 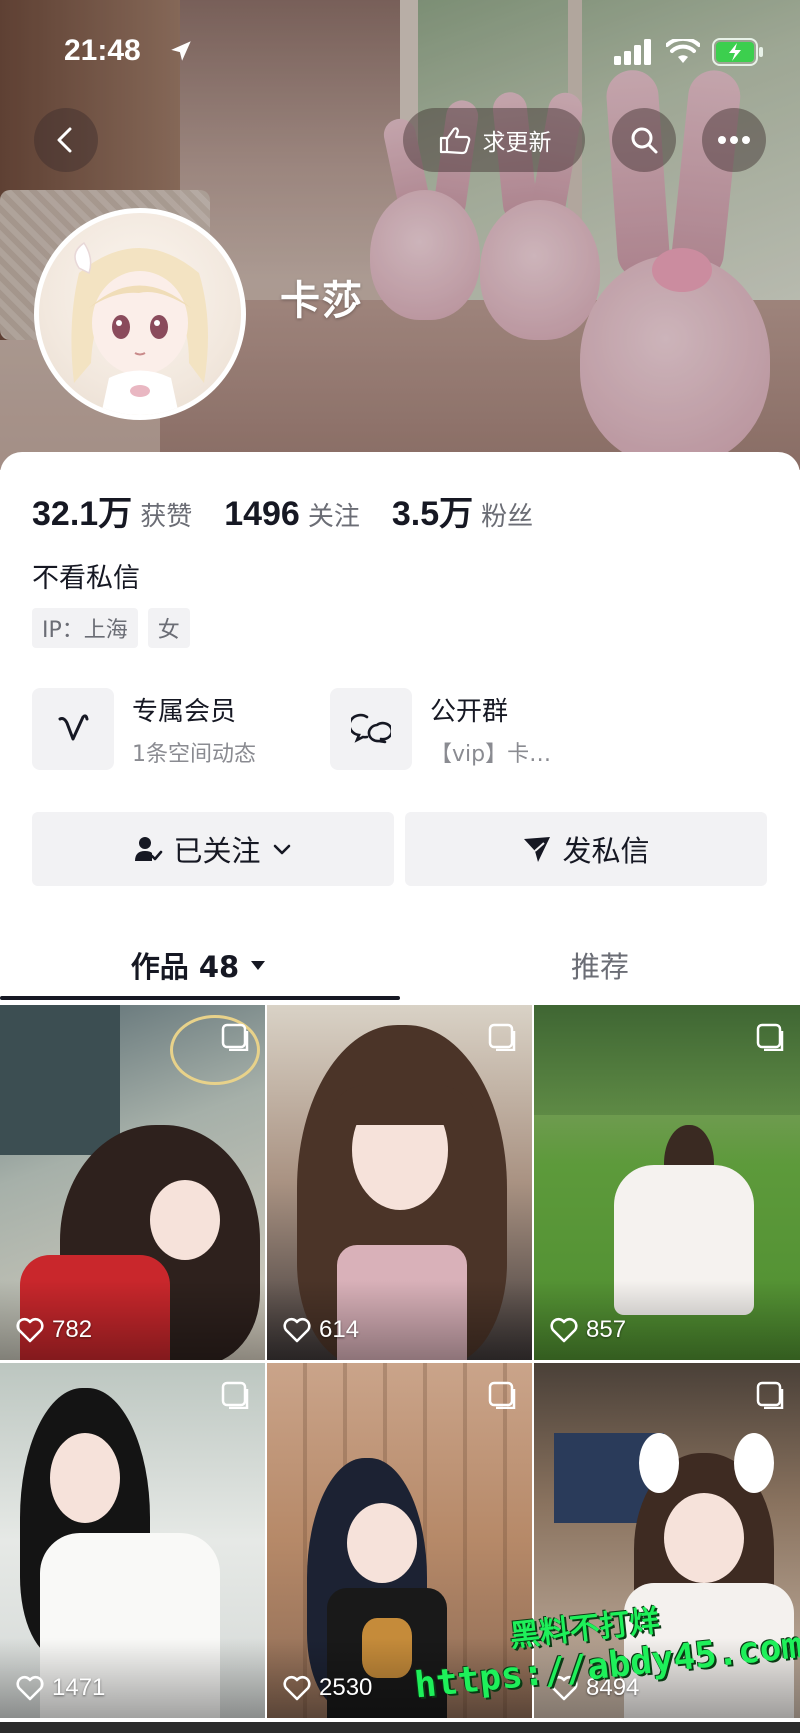 What do you see at coordinates (144, 729) in the screenshot?
I see `exclusive-membership-entry: 专属会员 1条空间动态` at bounding box center [144, 729].